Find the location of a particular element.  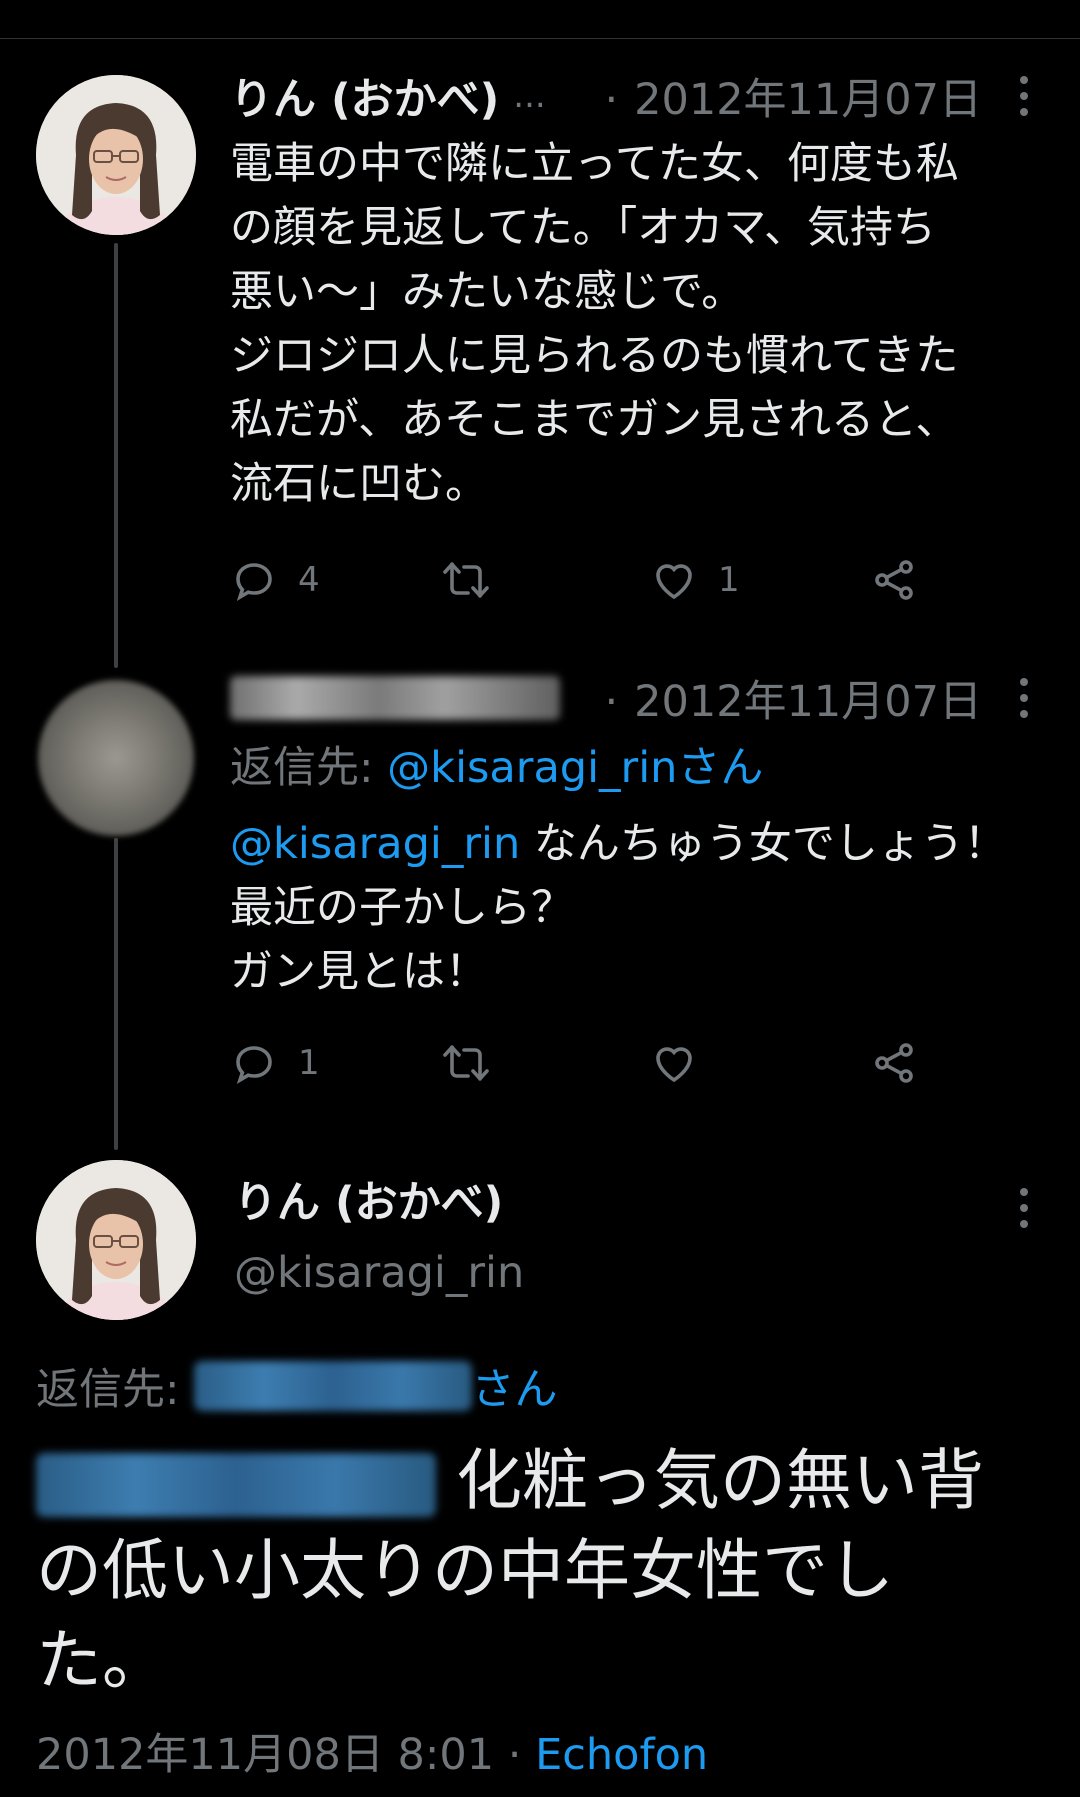

tweet-actions: 1 is located at coordinates (590, 1063).